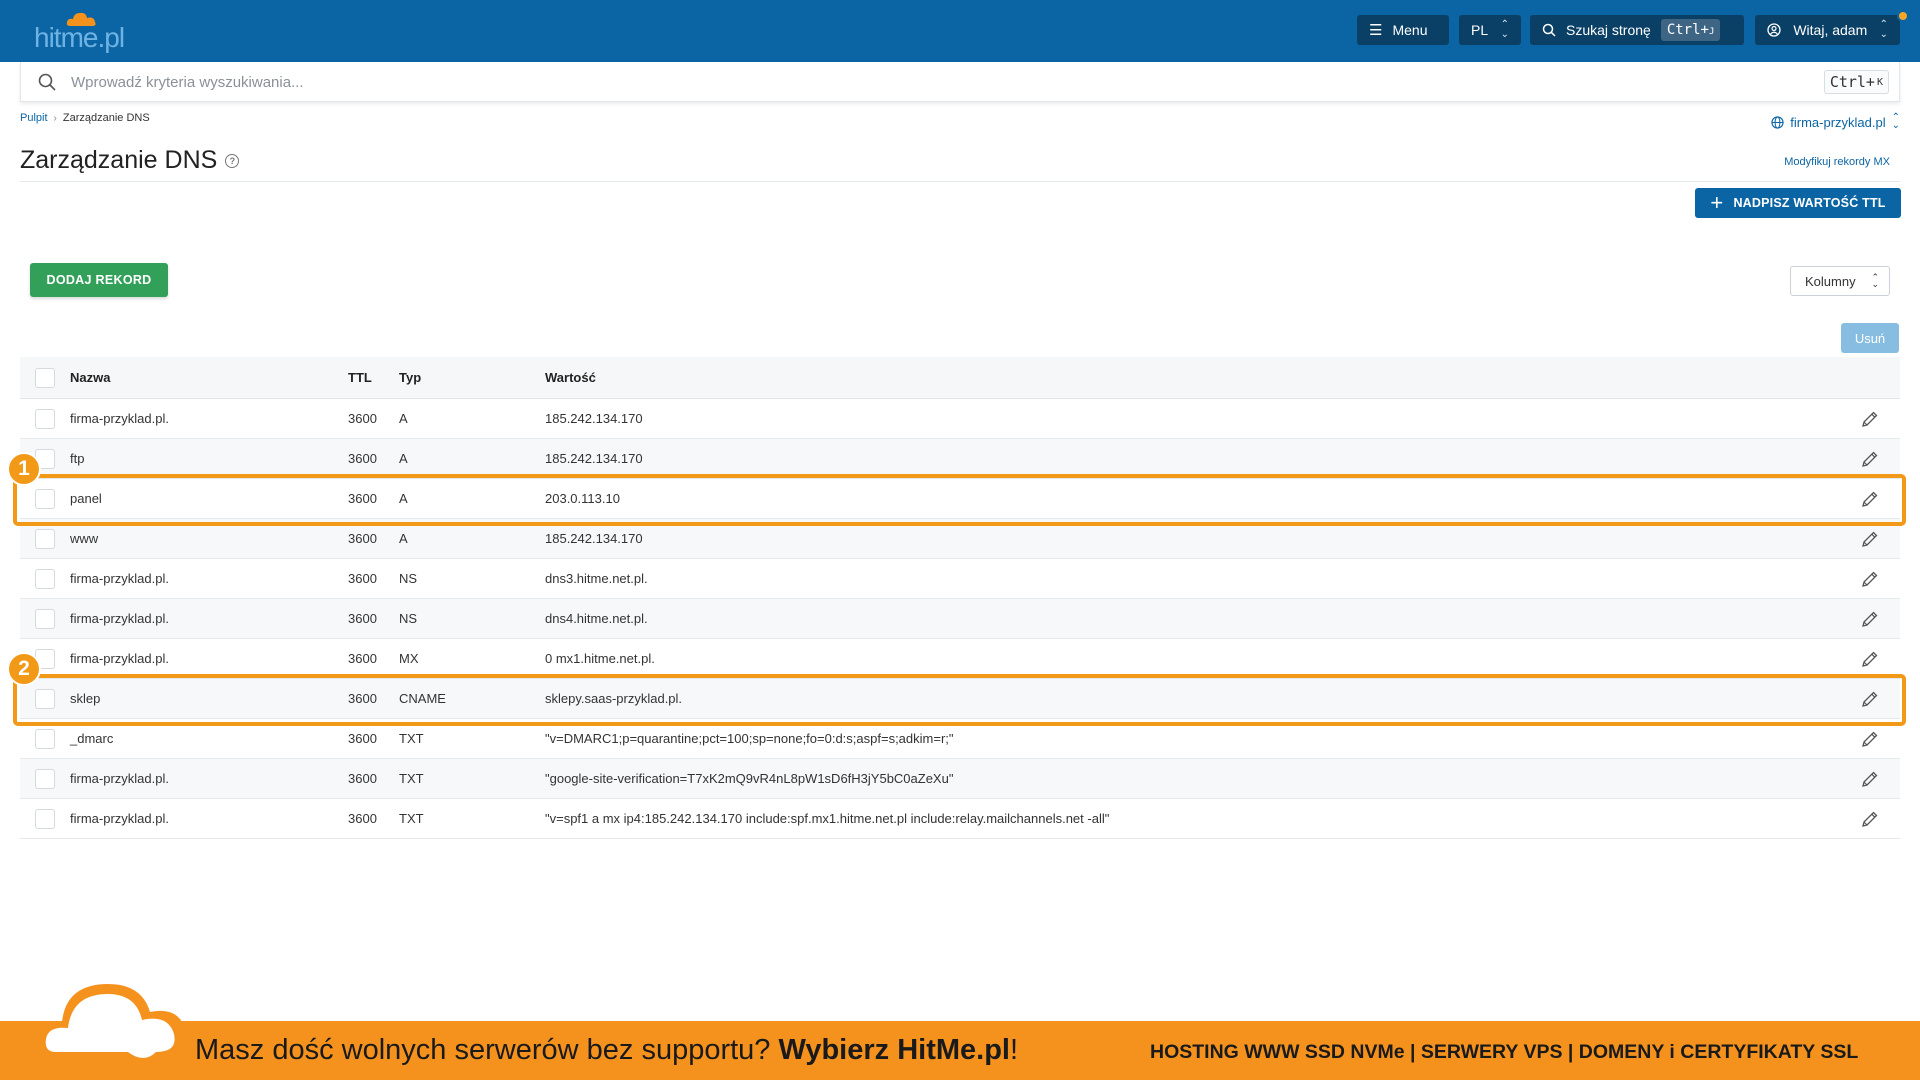 This screenshot has width=1920, height=1080. Describe the element at coordinates (1014, 1050) in the screenshot. I see `banner-text-end: !` at that location.